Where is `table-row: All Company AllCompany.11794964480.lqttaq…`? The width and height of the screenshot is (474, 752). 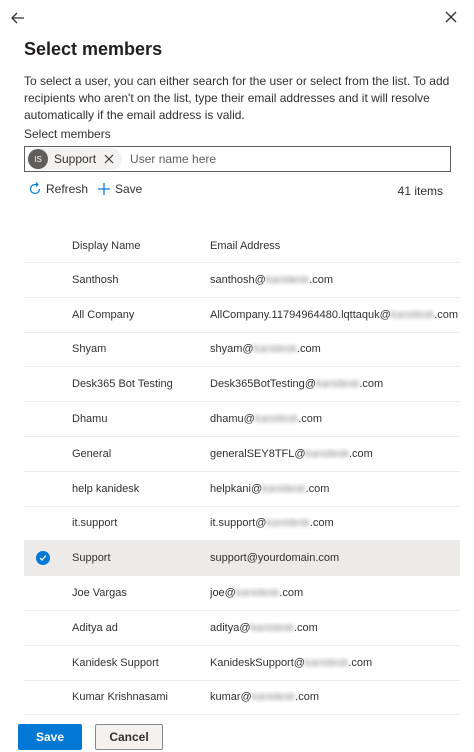
table-row: All Company AllCompany.11794964480.lqttaq… is located at coordinates (242, 315).